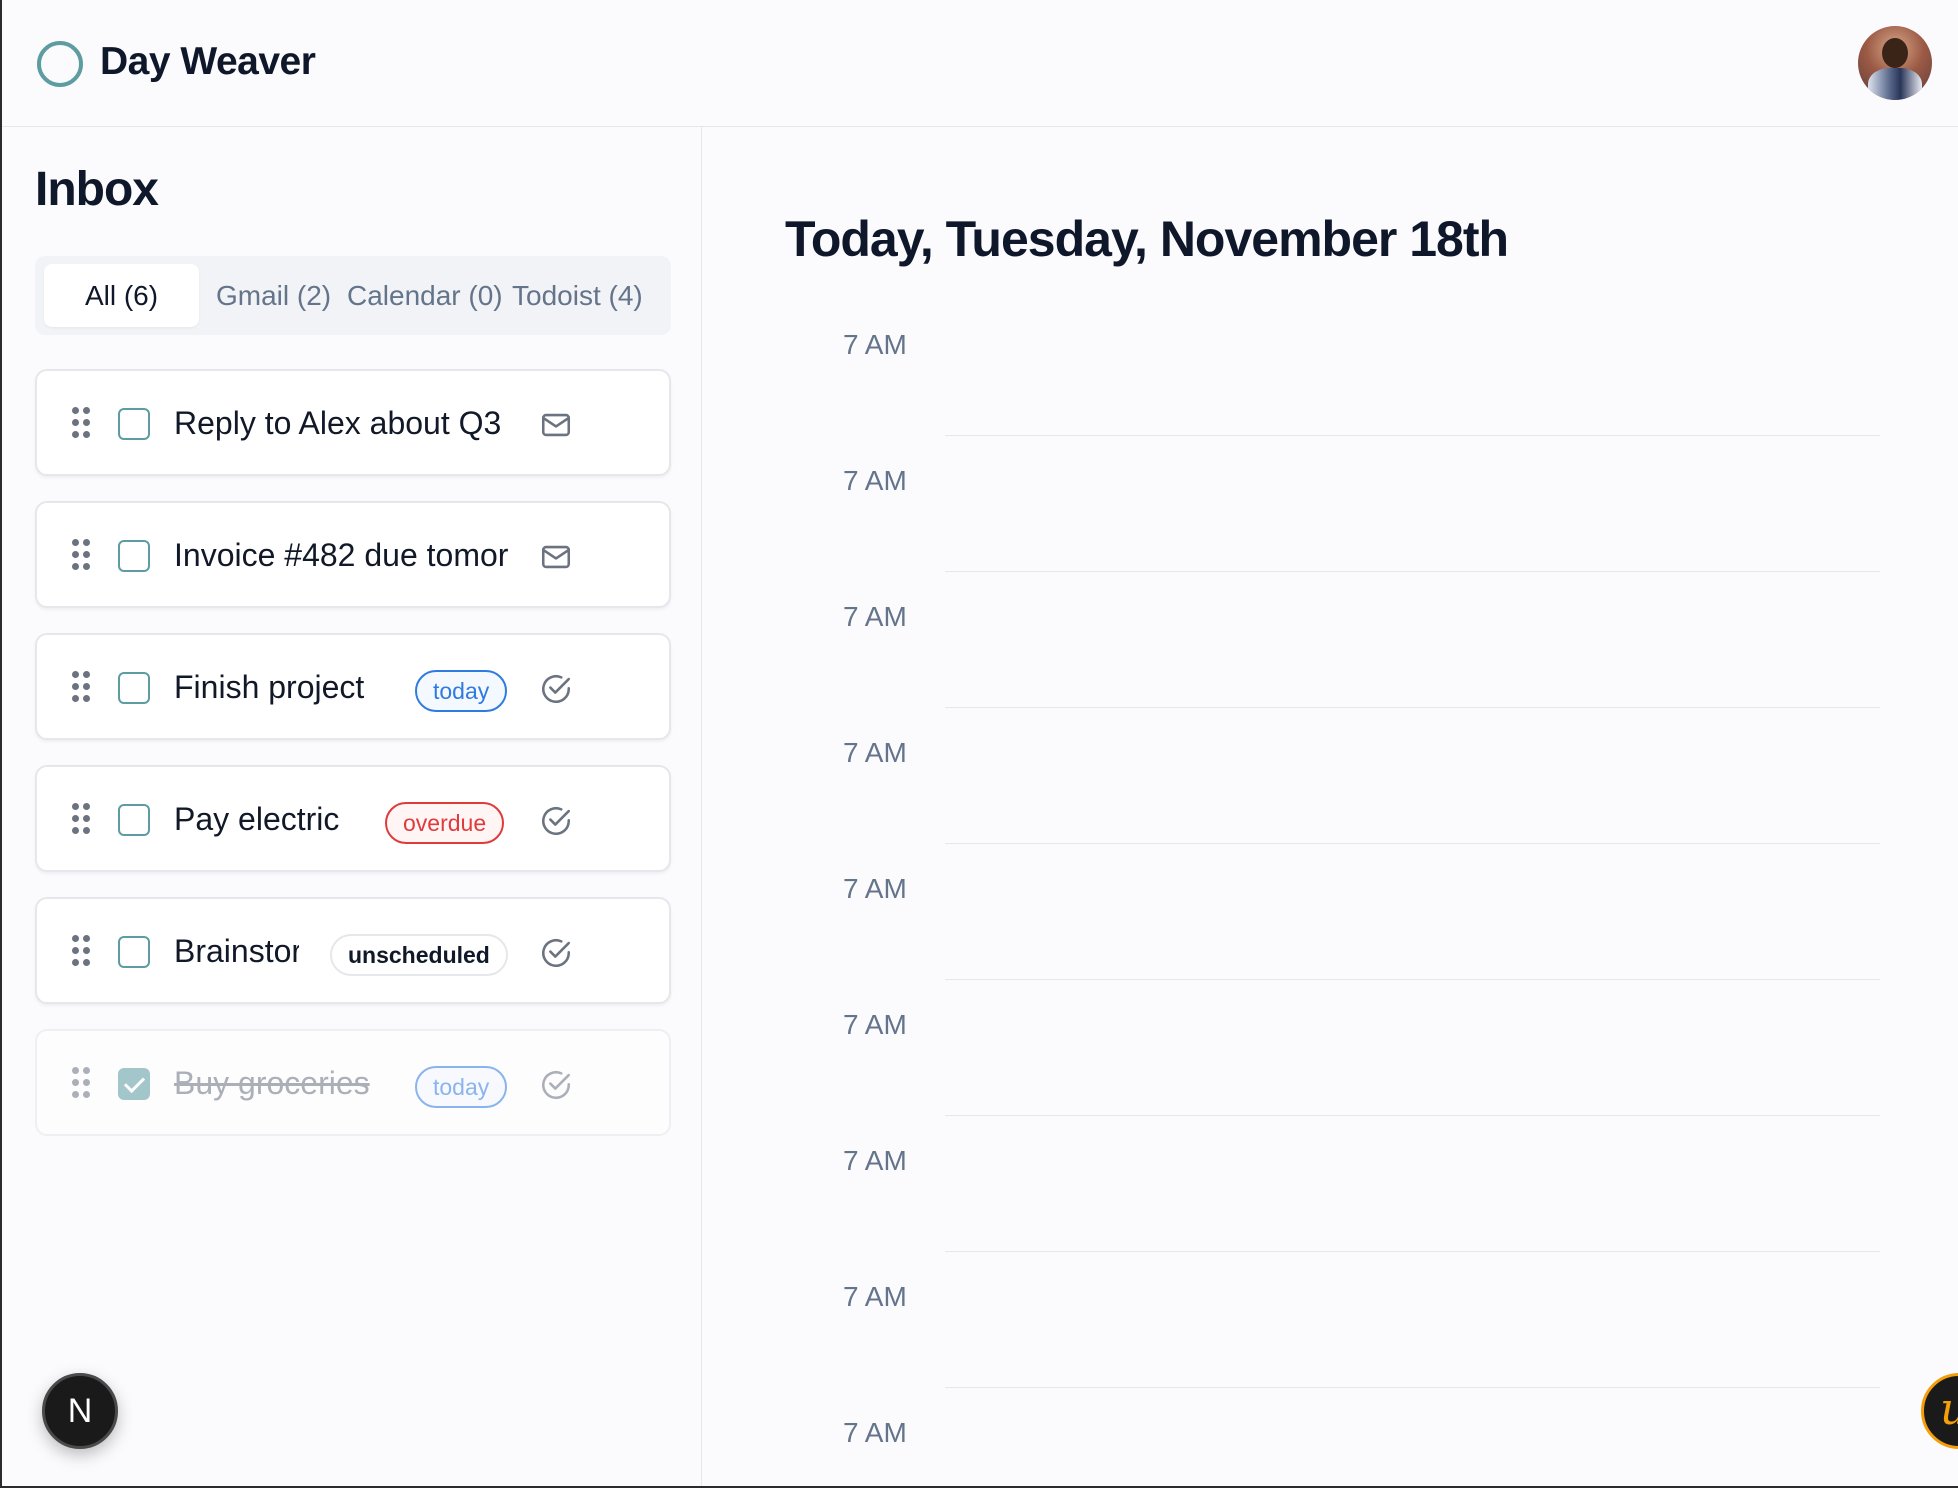 This screenshot has height=1488, width=1958. What do you see at coordinates (425, 295) in the screenshot?
I see `tab-calendar: Calendar (0)` at bounding box center [425, 295].